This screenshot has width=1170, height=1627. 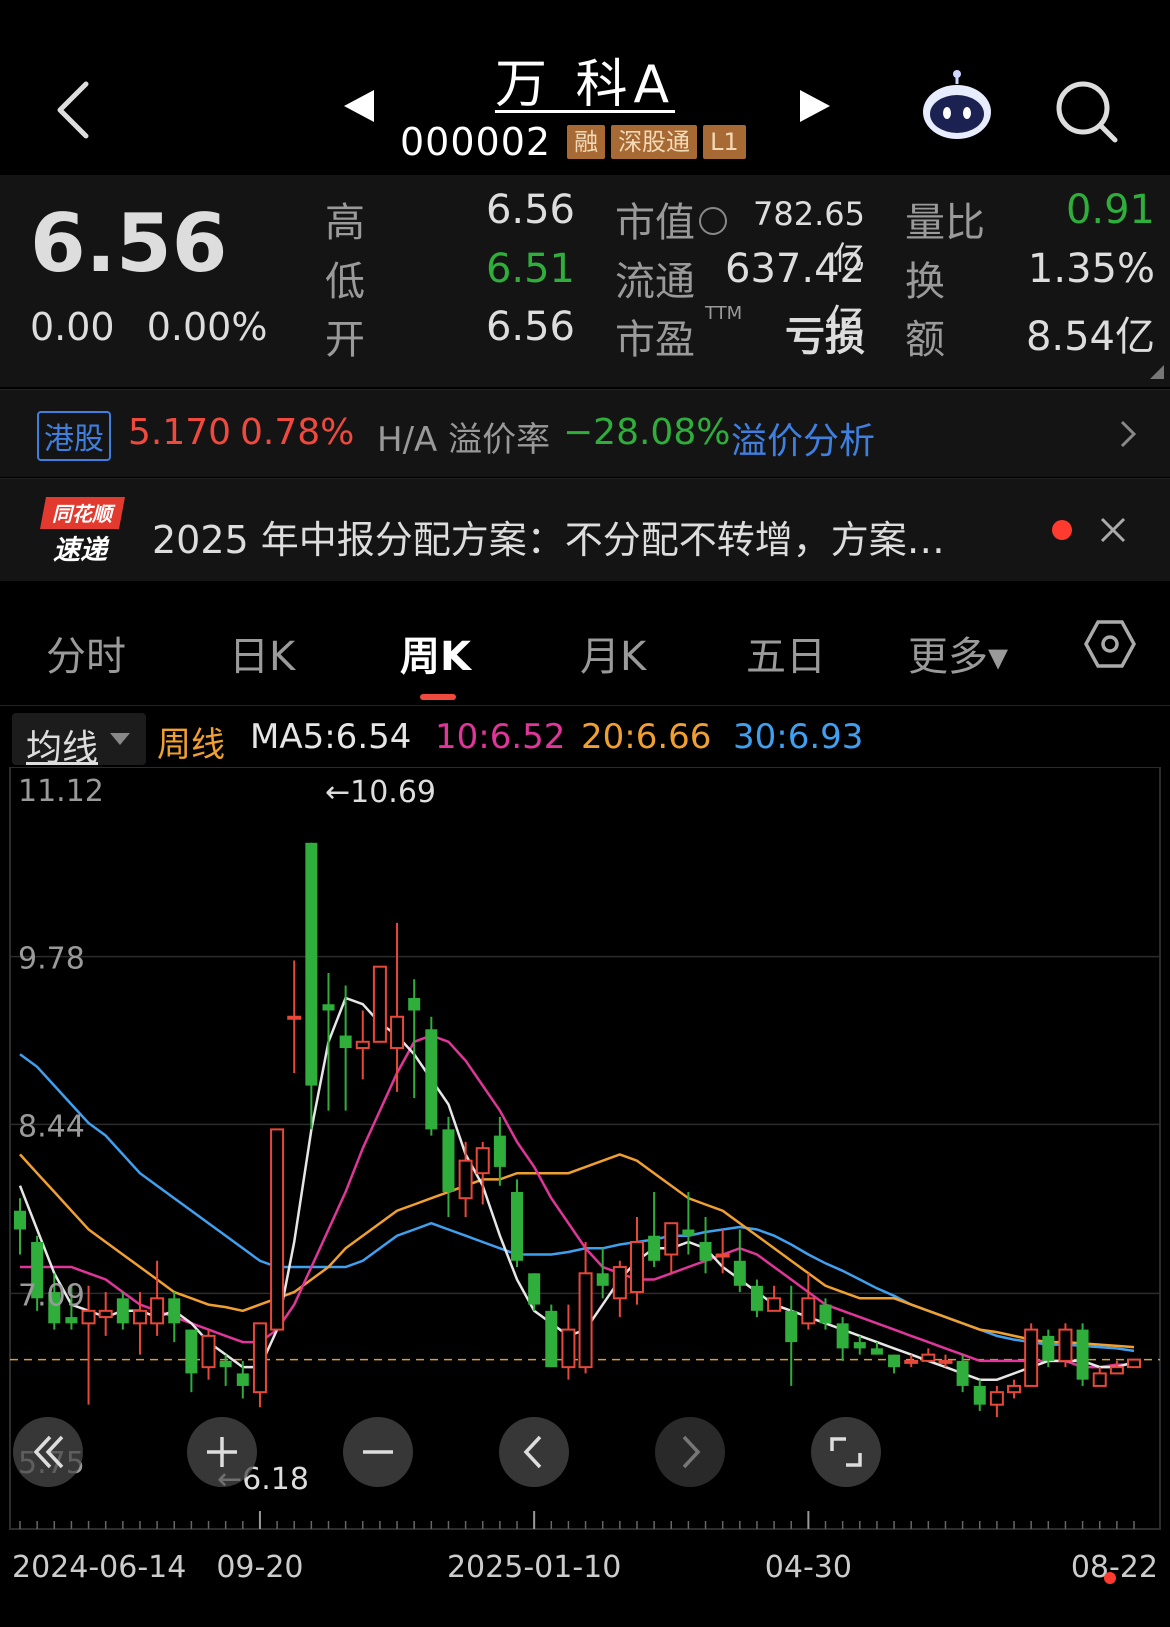 What do you see at coordinates (673, 219) in the screenshot?
I see `market-cap-label: 市值` at bounding box center [673, 219].